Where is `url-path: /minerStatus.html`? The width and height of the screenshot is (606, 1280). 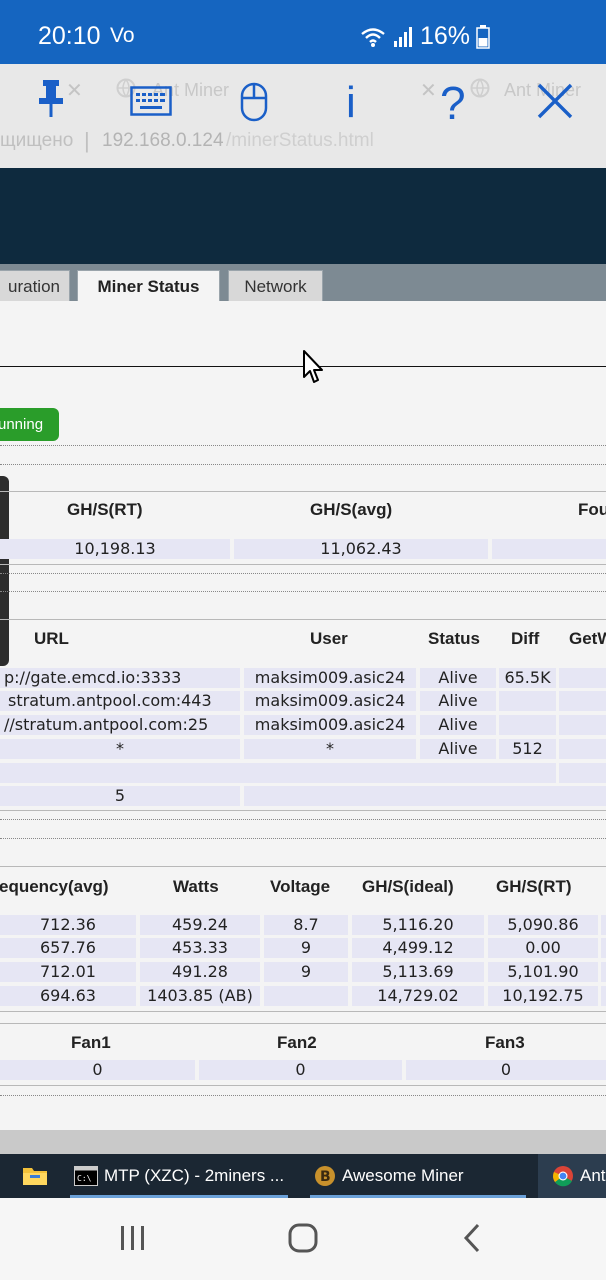 url-path: /minerStatus.html is located at coordinates (300, 140).